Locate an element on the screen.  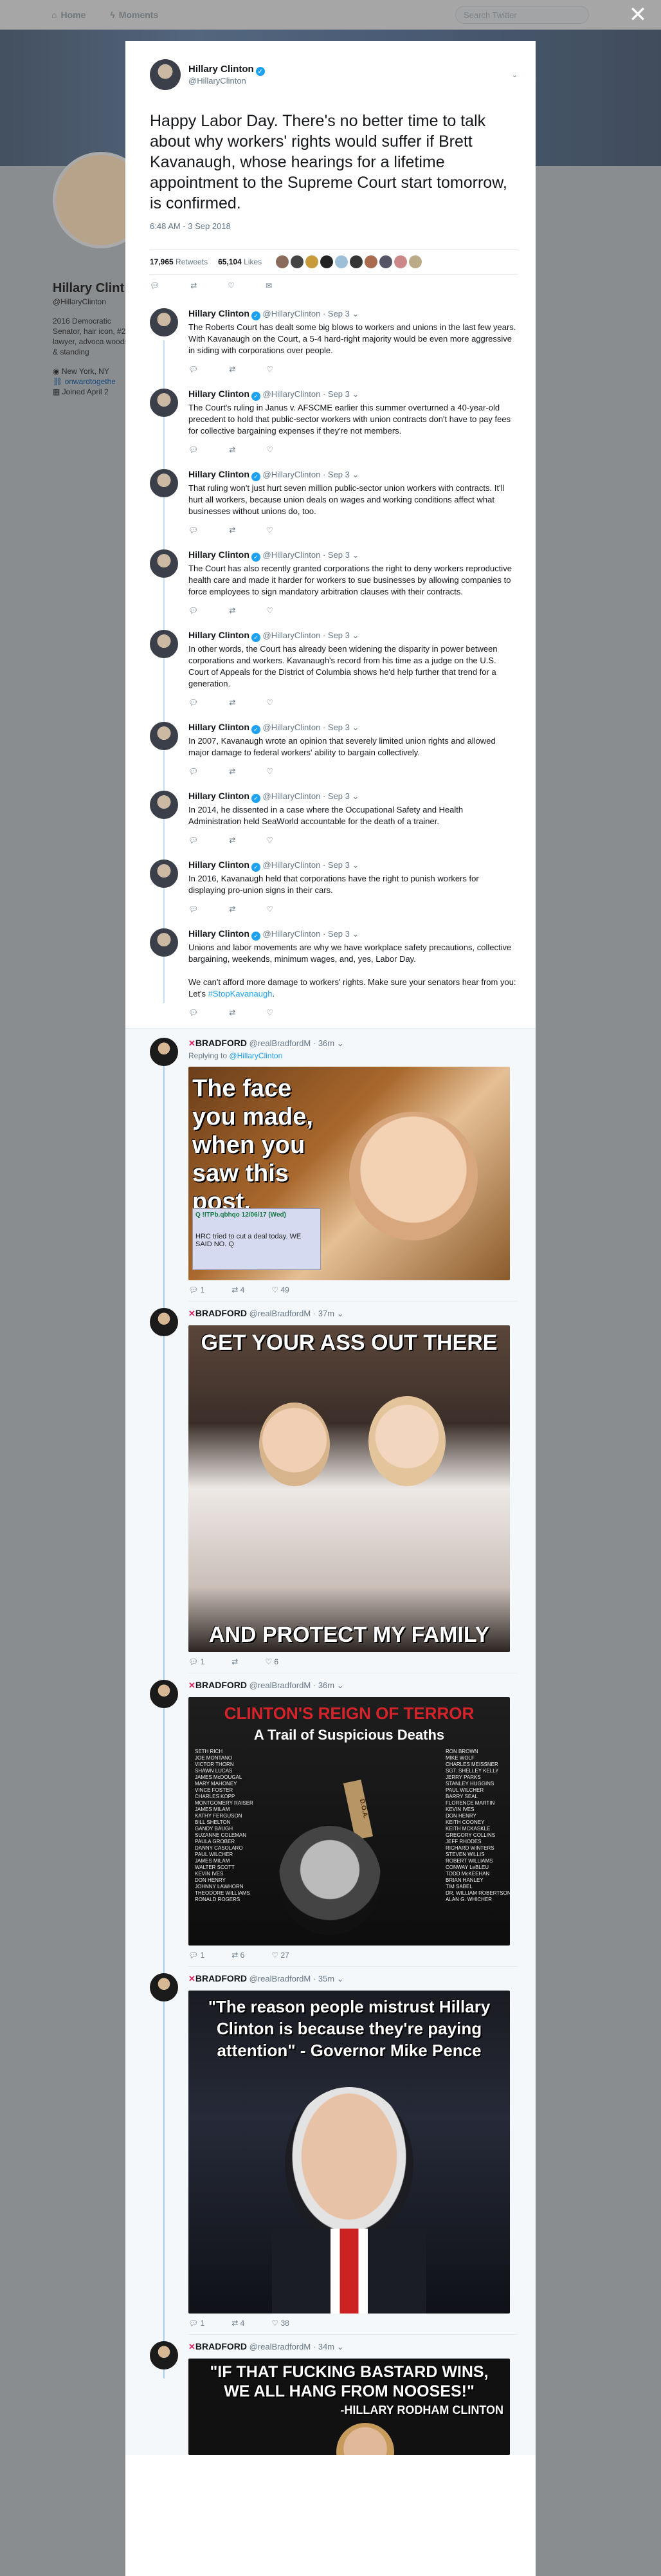
nav-home: ⌂ Home is located at coordinates (69, 15).